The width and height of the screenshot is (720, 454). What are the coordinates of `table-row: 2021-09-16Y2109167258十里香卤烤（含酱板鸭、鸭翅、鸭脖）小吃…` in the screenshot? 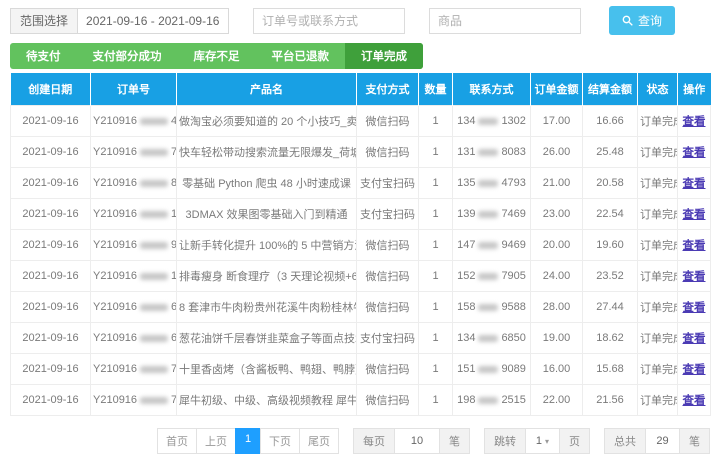 It's located at (360, 369).